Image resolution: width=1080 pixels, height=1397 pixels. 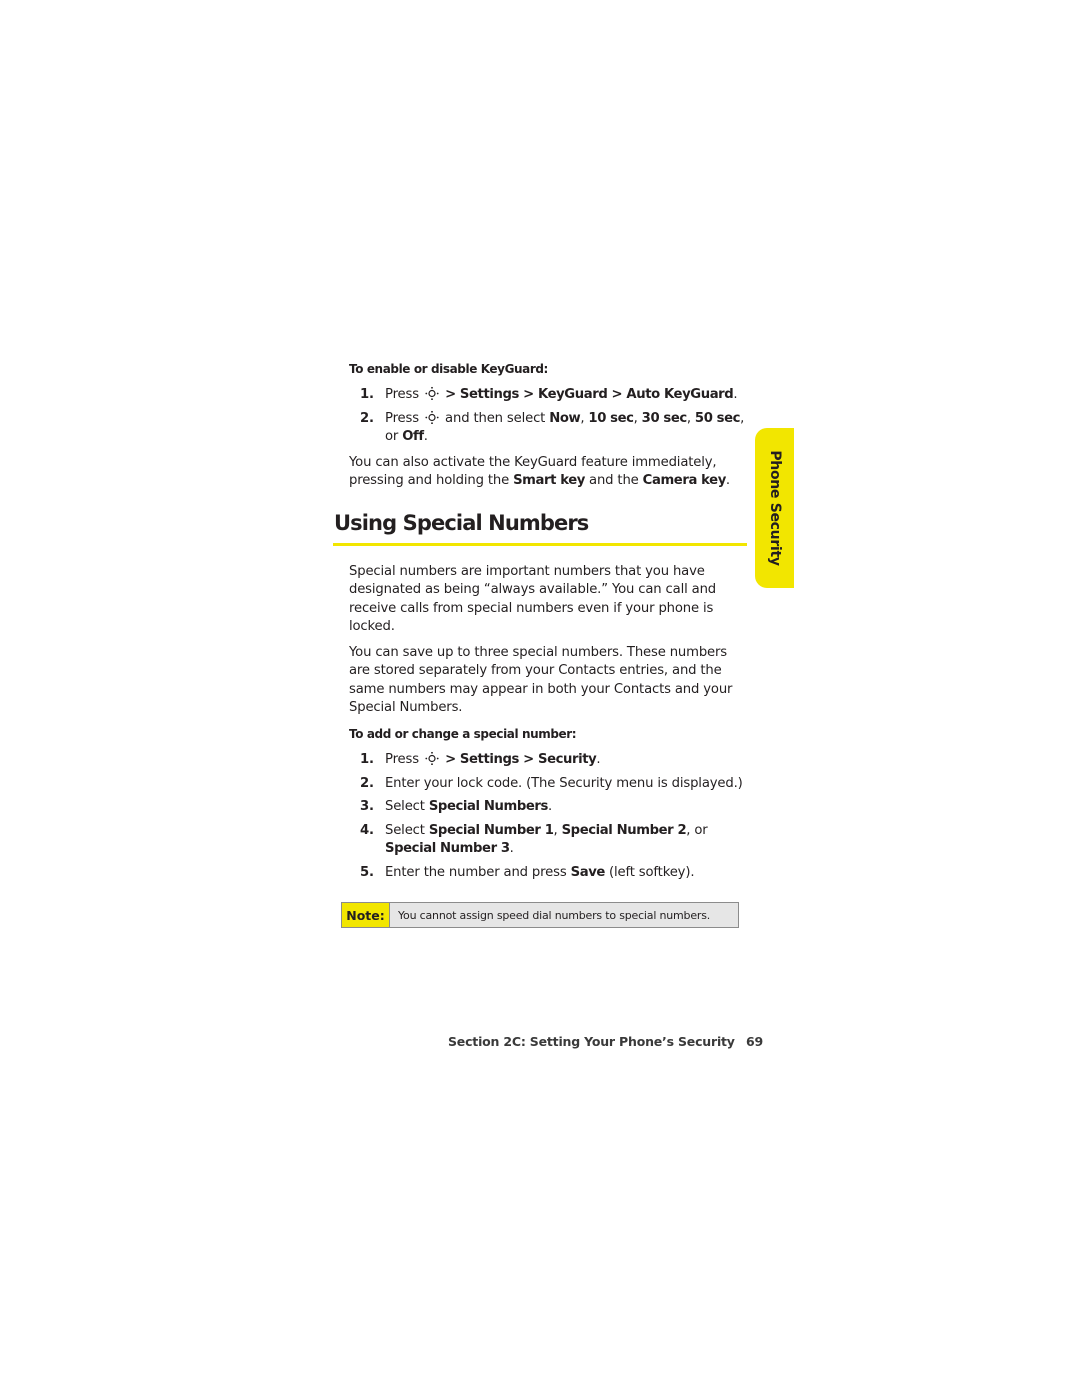 What do you see at coordinates (495, 418) in the screenshot?
I see `step-text: and then select` at bounding box center [495, 418].